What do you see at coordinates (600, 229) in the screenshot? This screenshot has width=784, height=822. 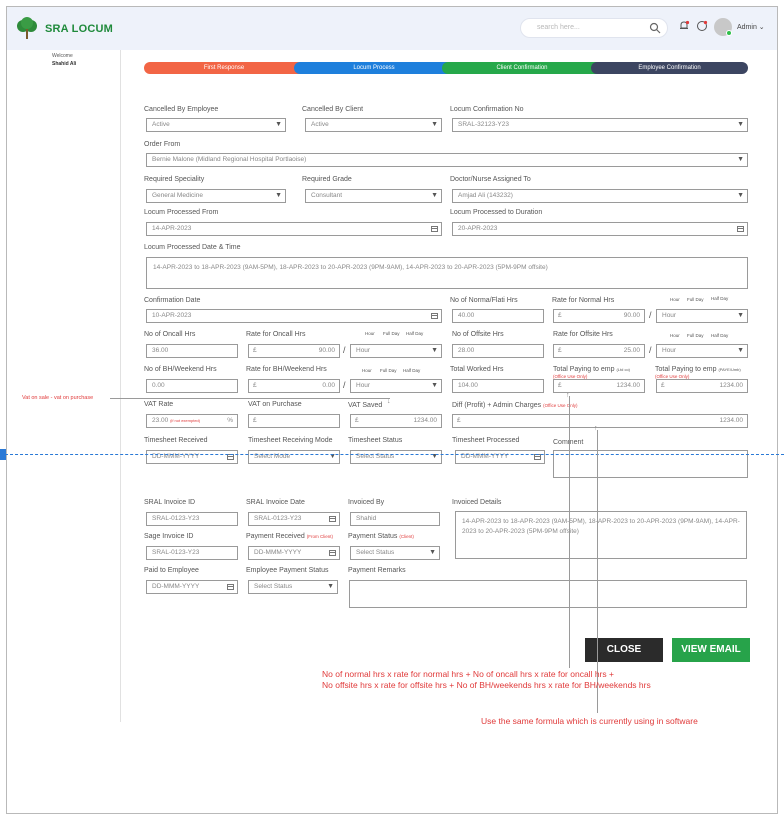 I see `processed-duration-date: 20-APR-2023` at bounding box center [600, 229].